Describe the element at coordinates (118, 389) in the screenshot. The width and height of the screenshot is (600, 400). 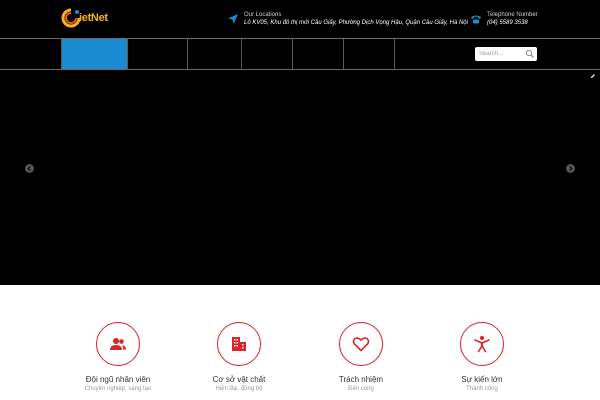
I see `feature-subtitle: Chuyên nghiệp, sáng tạo` at that location.